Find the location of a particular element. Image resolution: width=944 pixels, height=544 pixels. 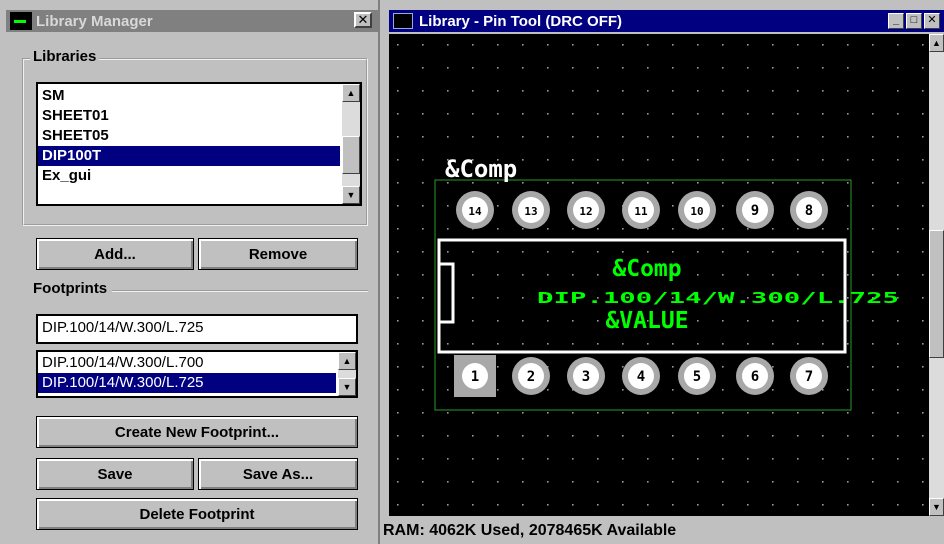

pin-pad: 7 is located at coordinates (809, 376).